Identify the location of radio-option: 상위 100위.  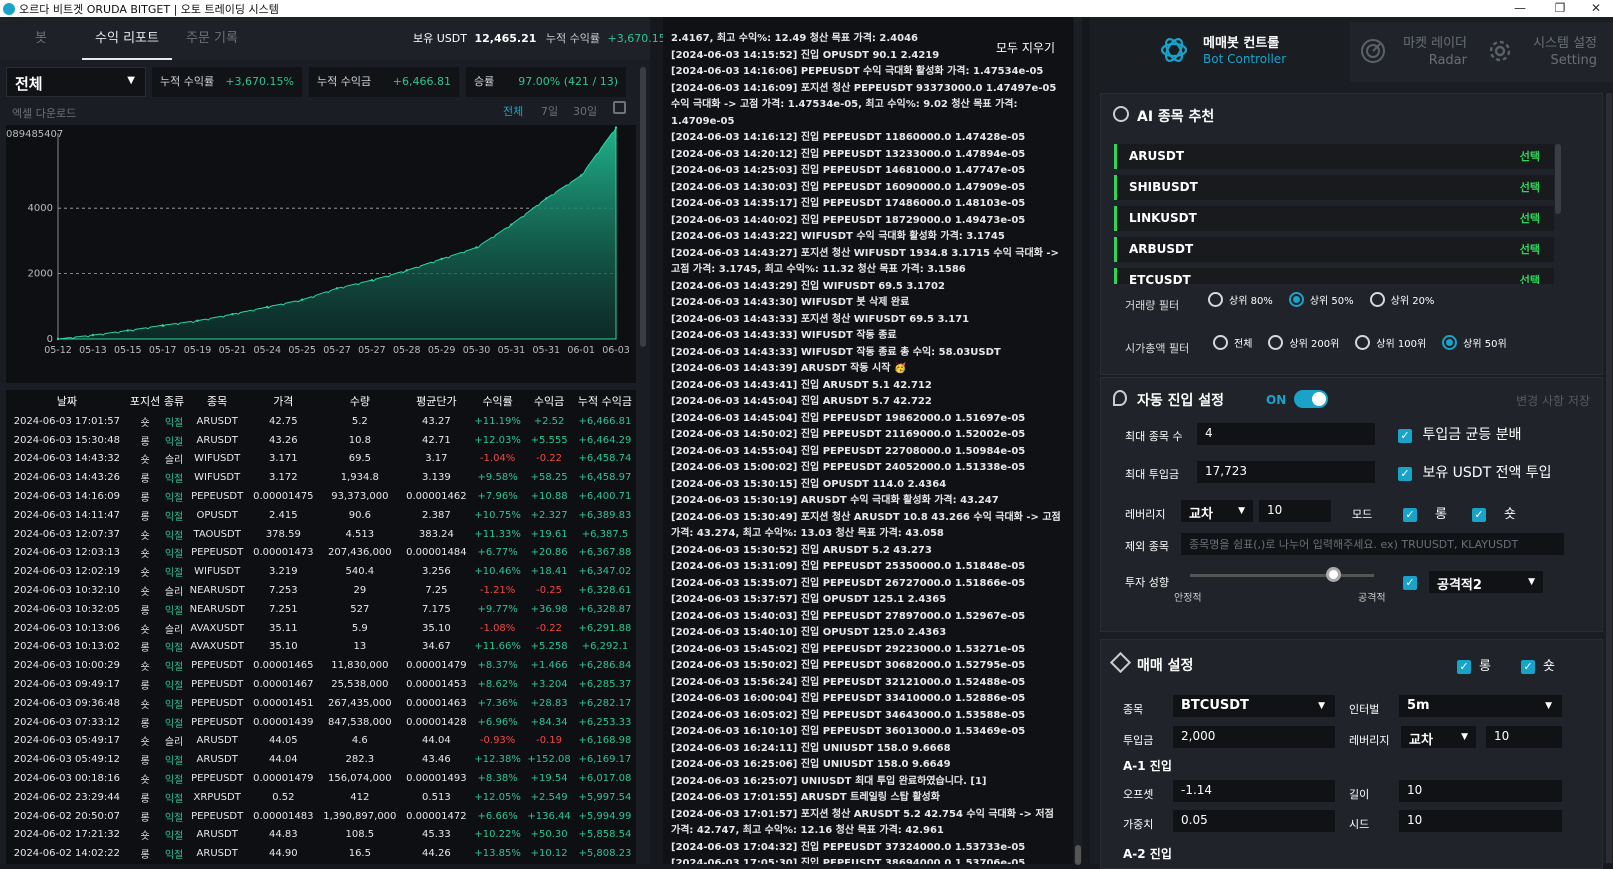
(1390, 342).